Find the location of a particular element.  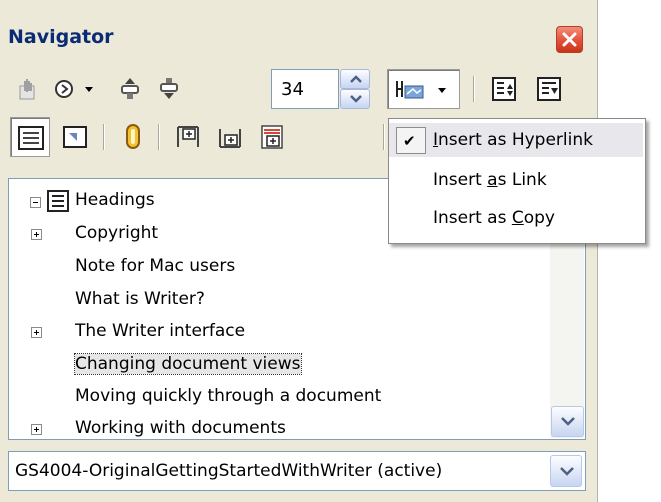

menu-item-label: Insert as Hyperlink is located at coordinates (513, 140).